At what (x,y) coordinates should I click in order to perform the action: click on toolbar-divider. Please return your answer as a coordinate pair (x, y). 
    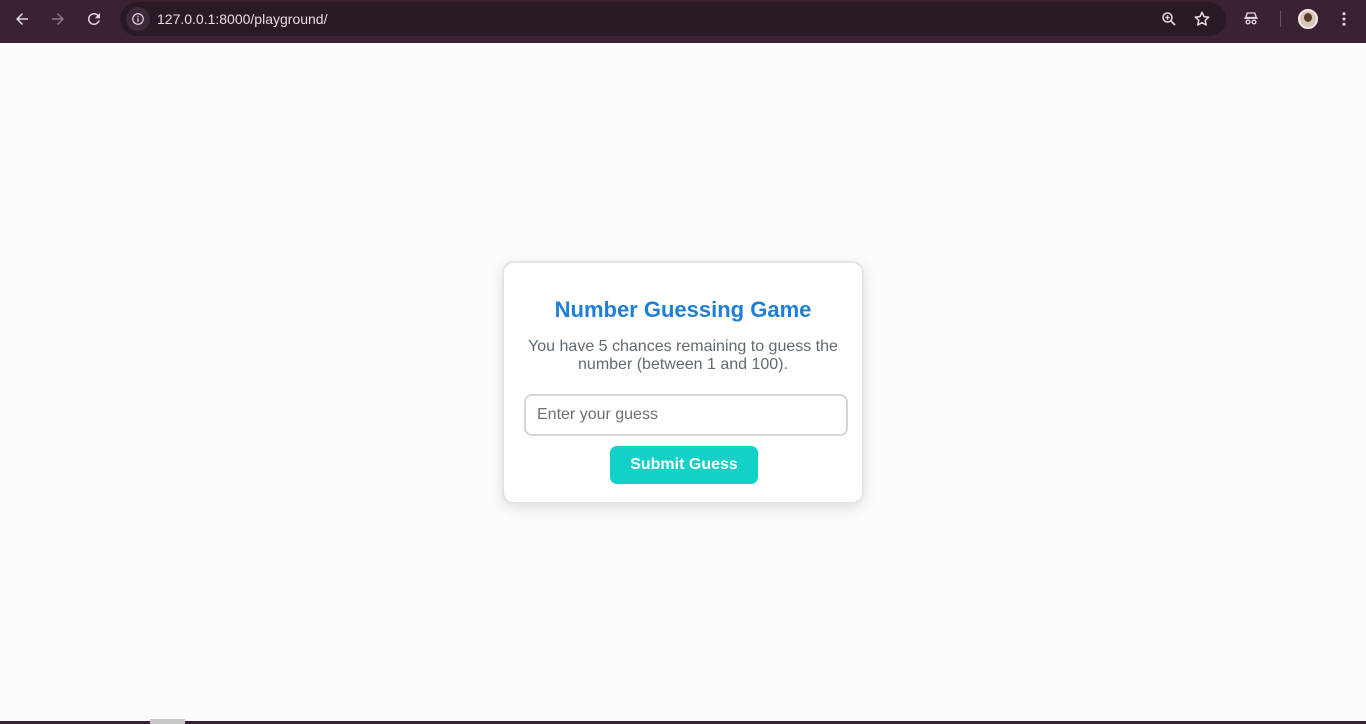
    Looking at the image, I should click on (1280, 19).